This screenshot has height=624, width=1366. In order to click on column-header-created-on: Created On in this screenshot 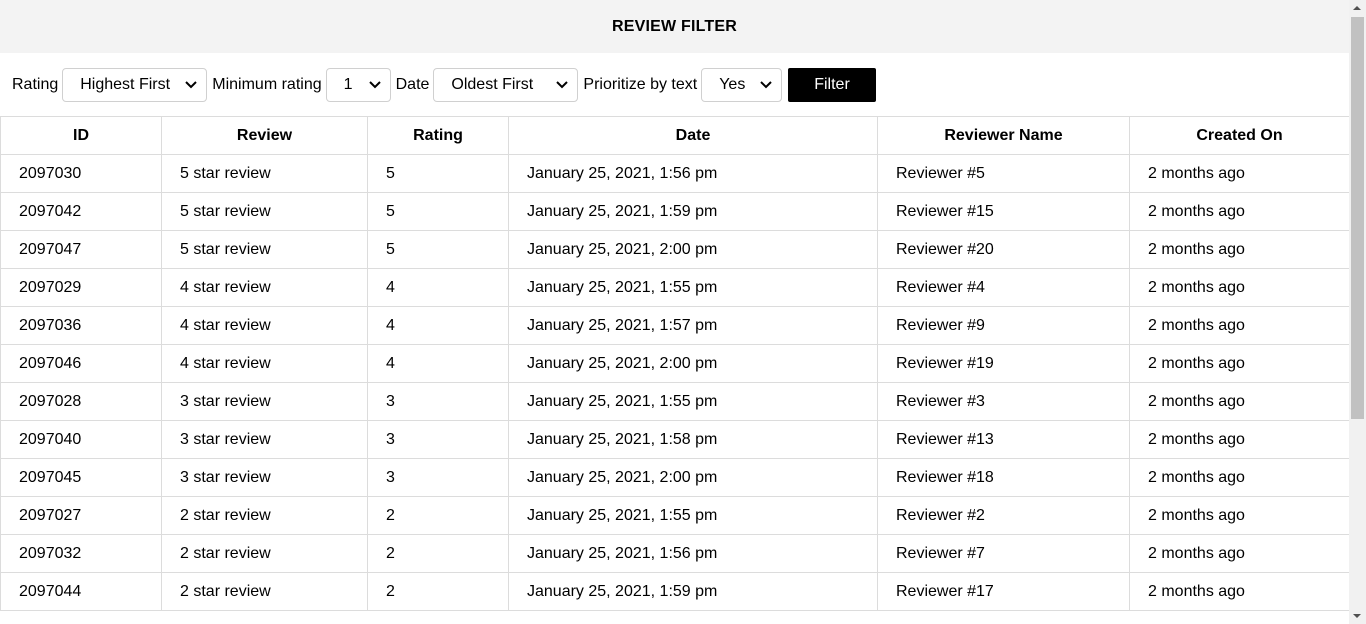, I will do `click(1239, 135)`.